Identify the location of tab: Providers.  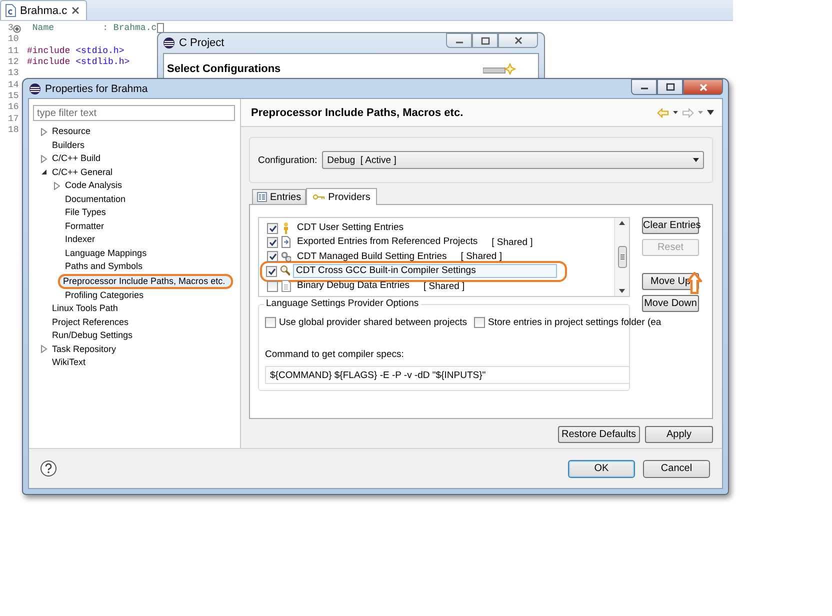
(342, 196).